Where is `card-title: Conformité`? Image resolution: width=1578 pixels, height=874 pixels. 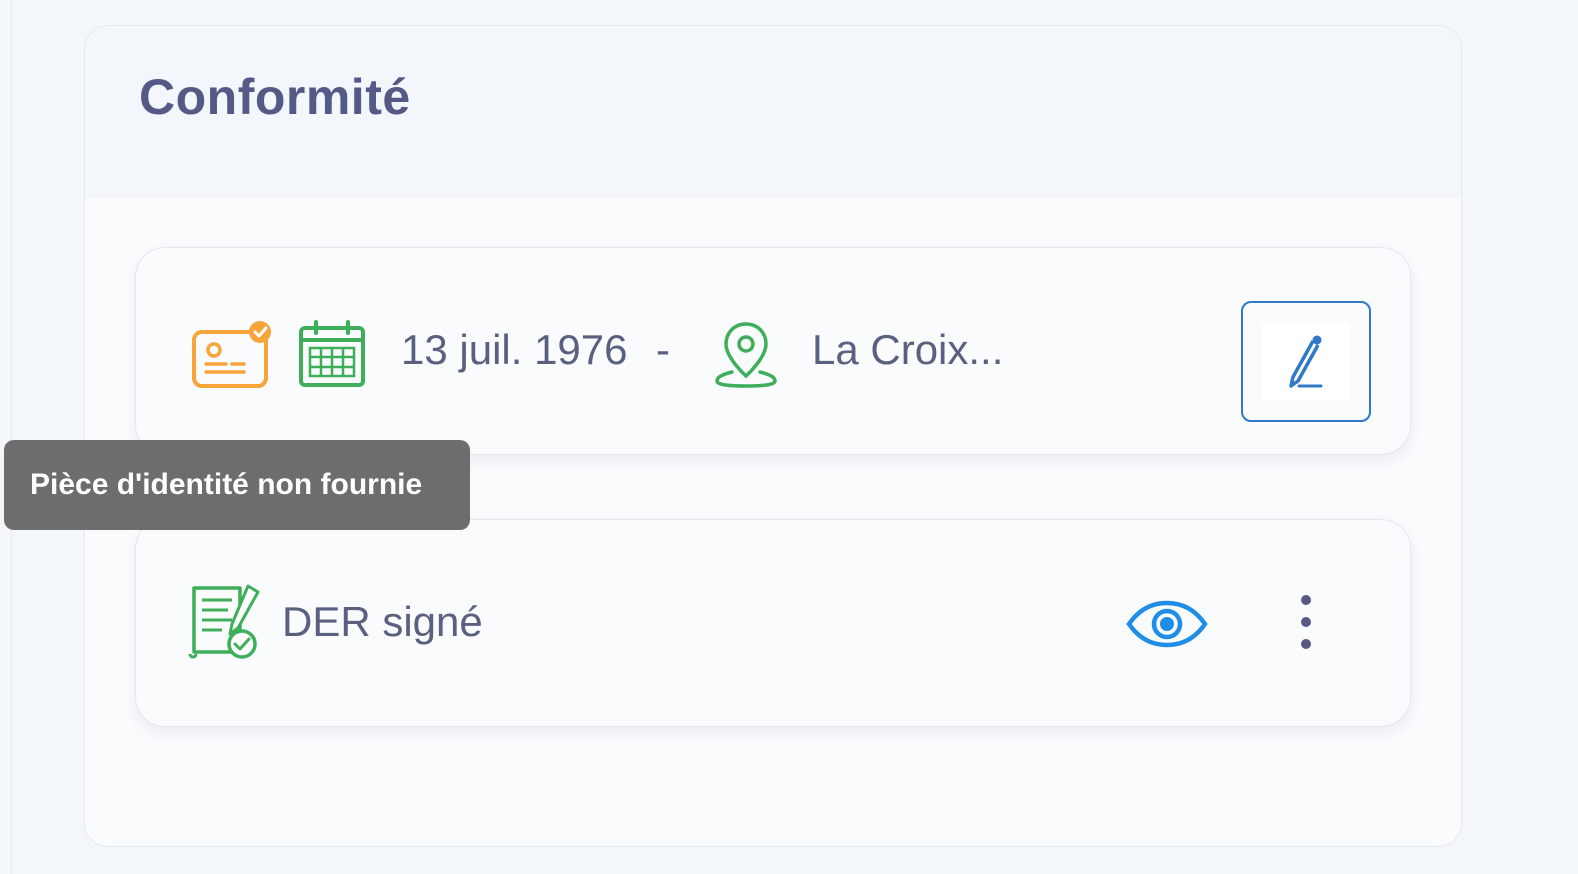
card-title: Conformité is located at coordinates (275, 97).